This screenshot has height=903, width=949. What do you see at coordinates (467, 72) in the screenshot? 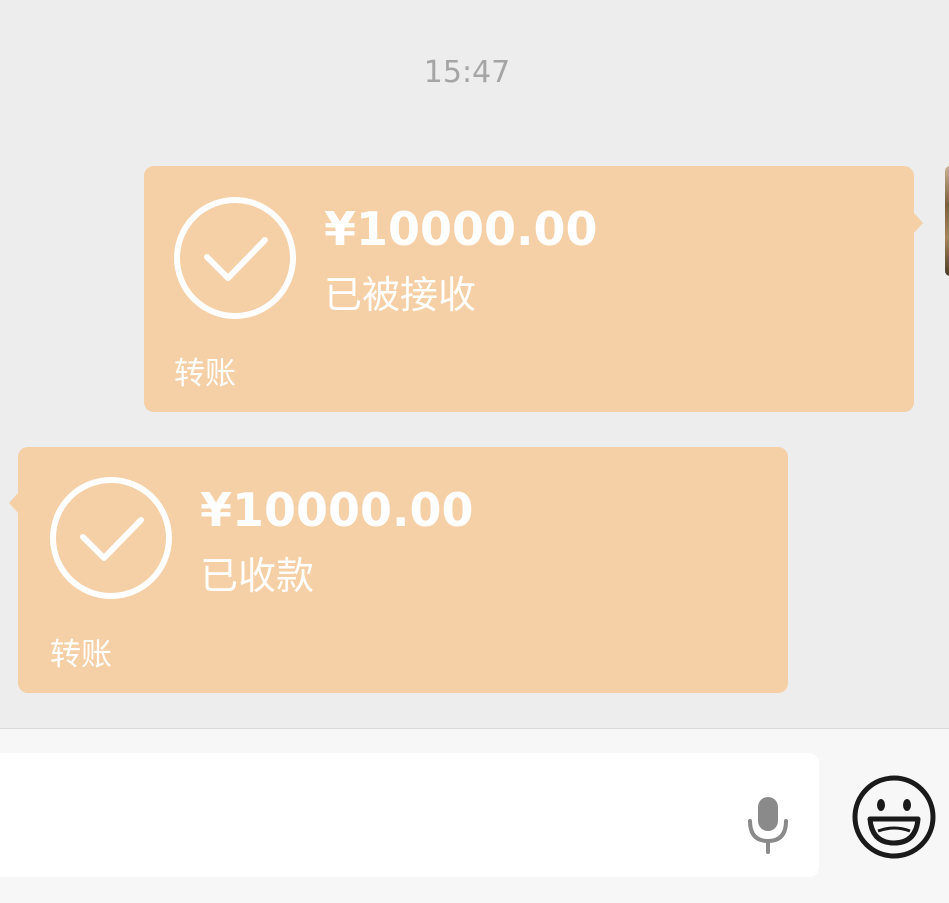
I see `message-timestamp: 15:47` at bounding box center [467, 72].